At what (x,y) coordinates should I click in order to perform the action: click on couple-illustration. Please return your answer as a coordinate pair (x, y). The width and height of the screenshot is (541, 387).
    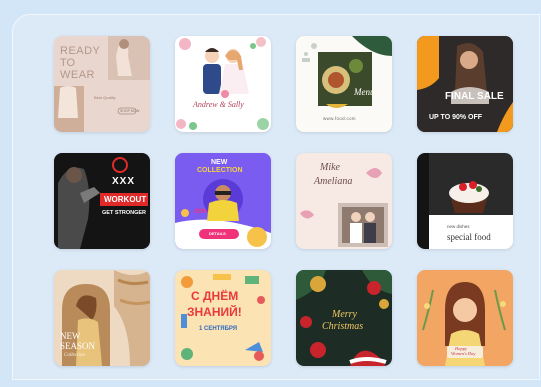
    Looking at the image, I should click on (222, 83).